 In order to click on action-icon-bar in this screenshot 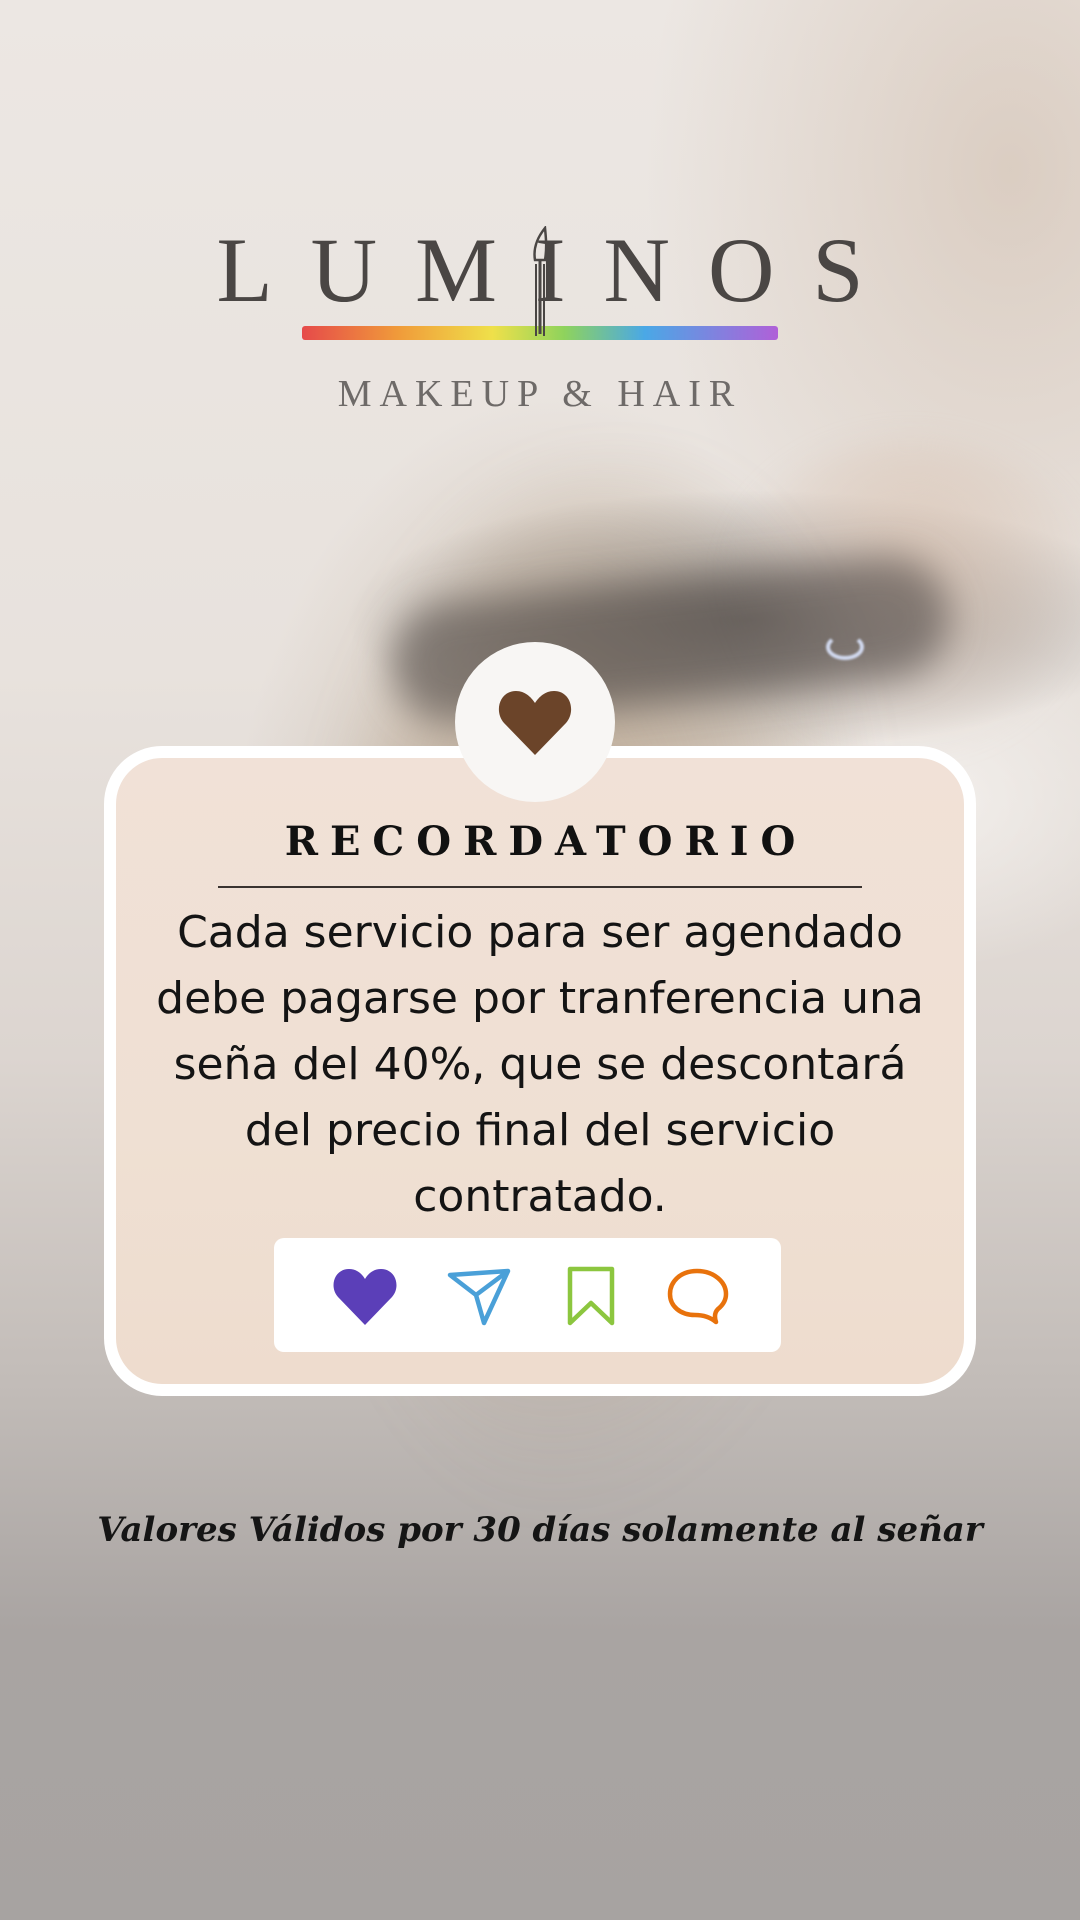, I will do `click(527, 1295)`.